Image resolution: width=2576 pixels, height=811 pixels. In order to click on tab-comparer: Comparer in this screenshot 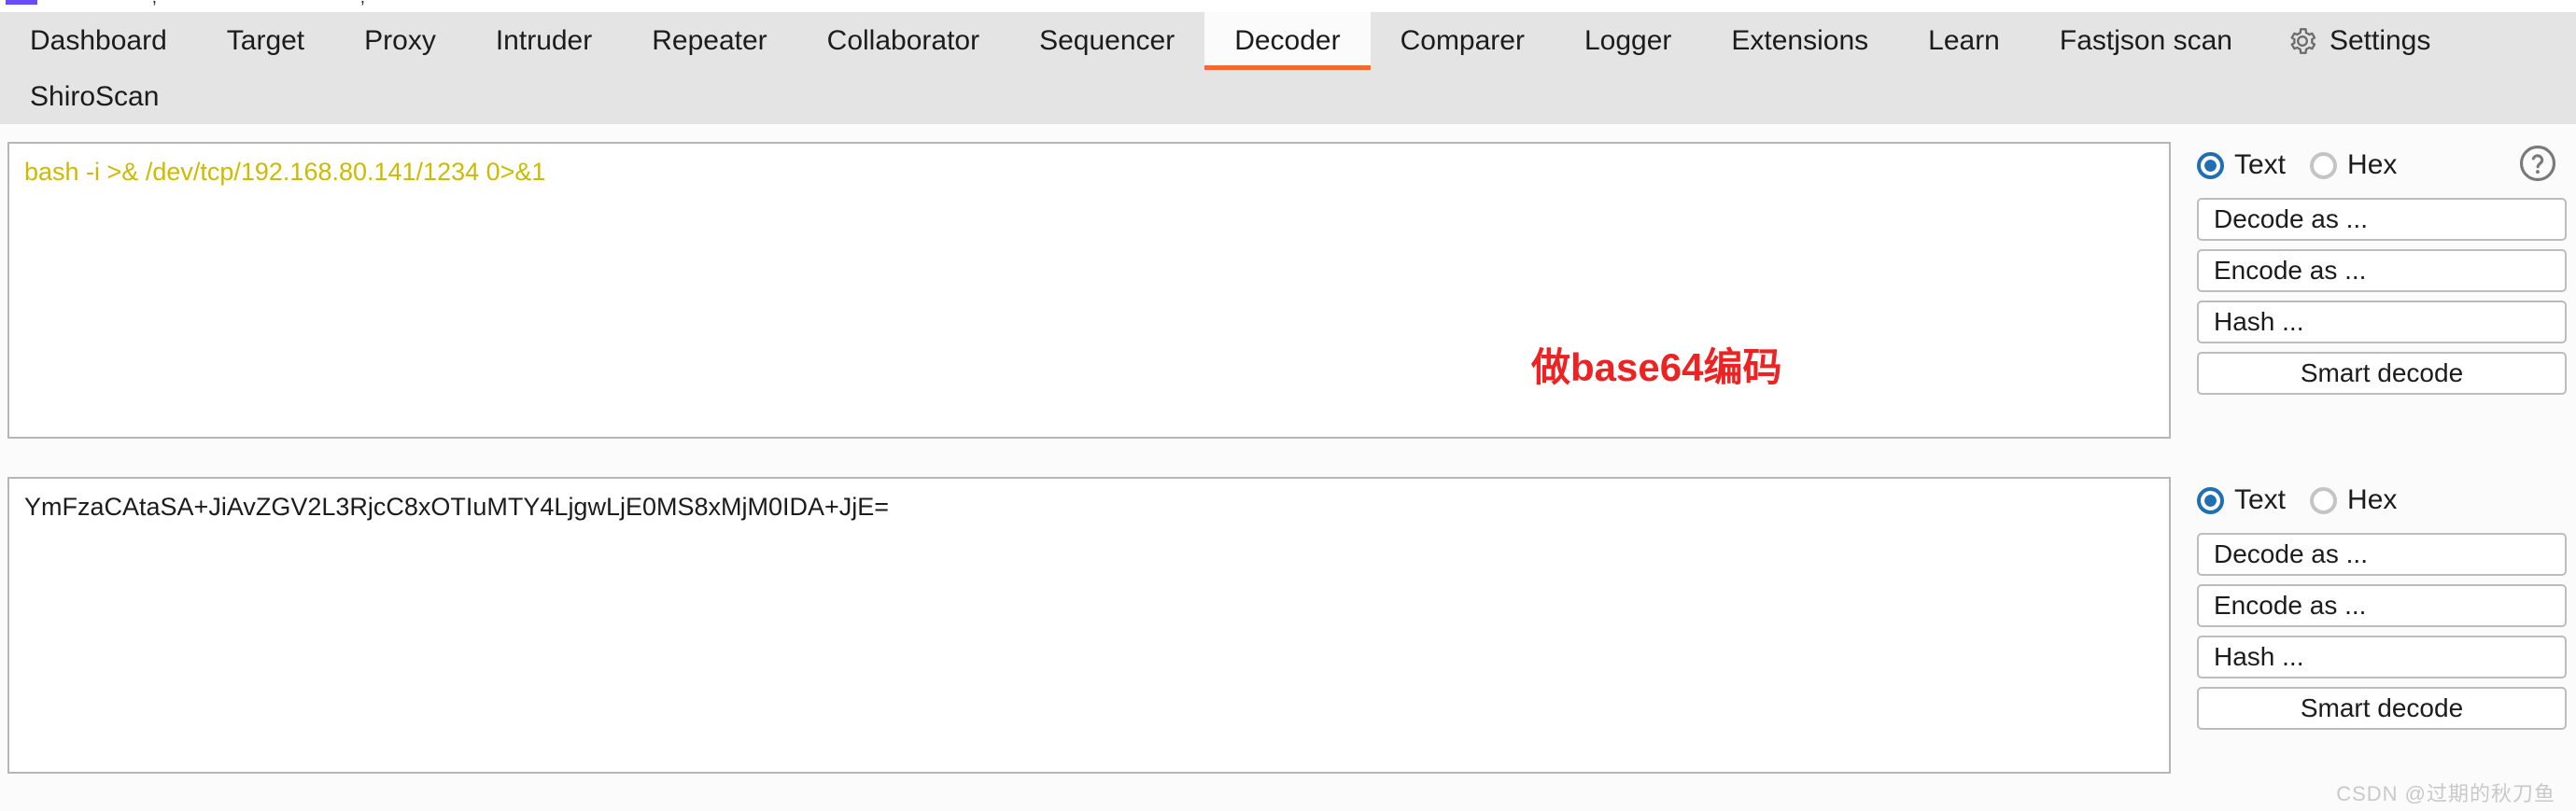, I will do `click(1463, 41)`.